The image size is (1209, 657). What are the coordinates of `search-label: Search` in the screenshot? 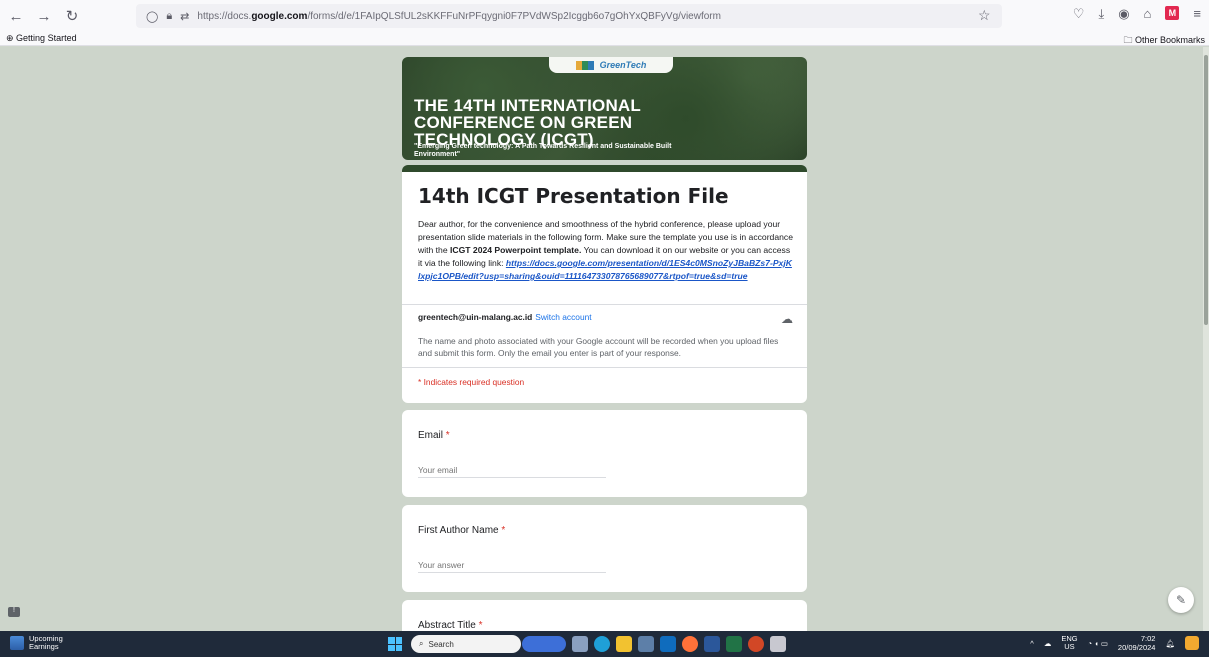 It's located at (441, 644).